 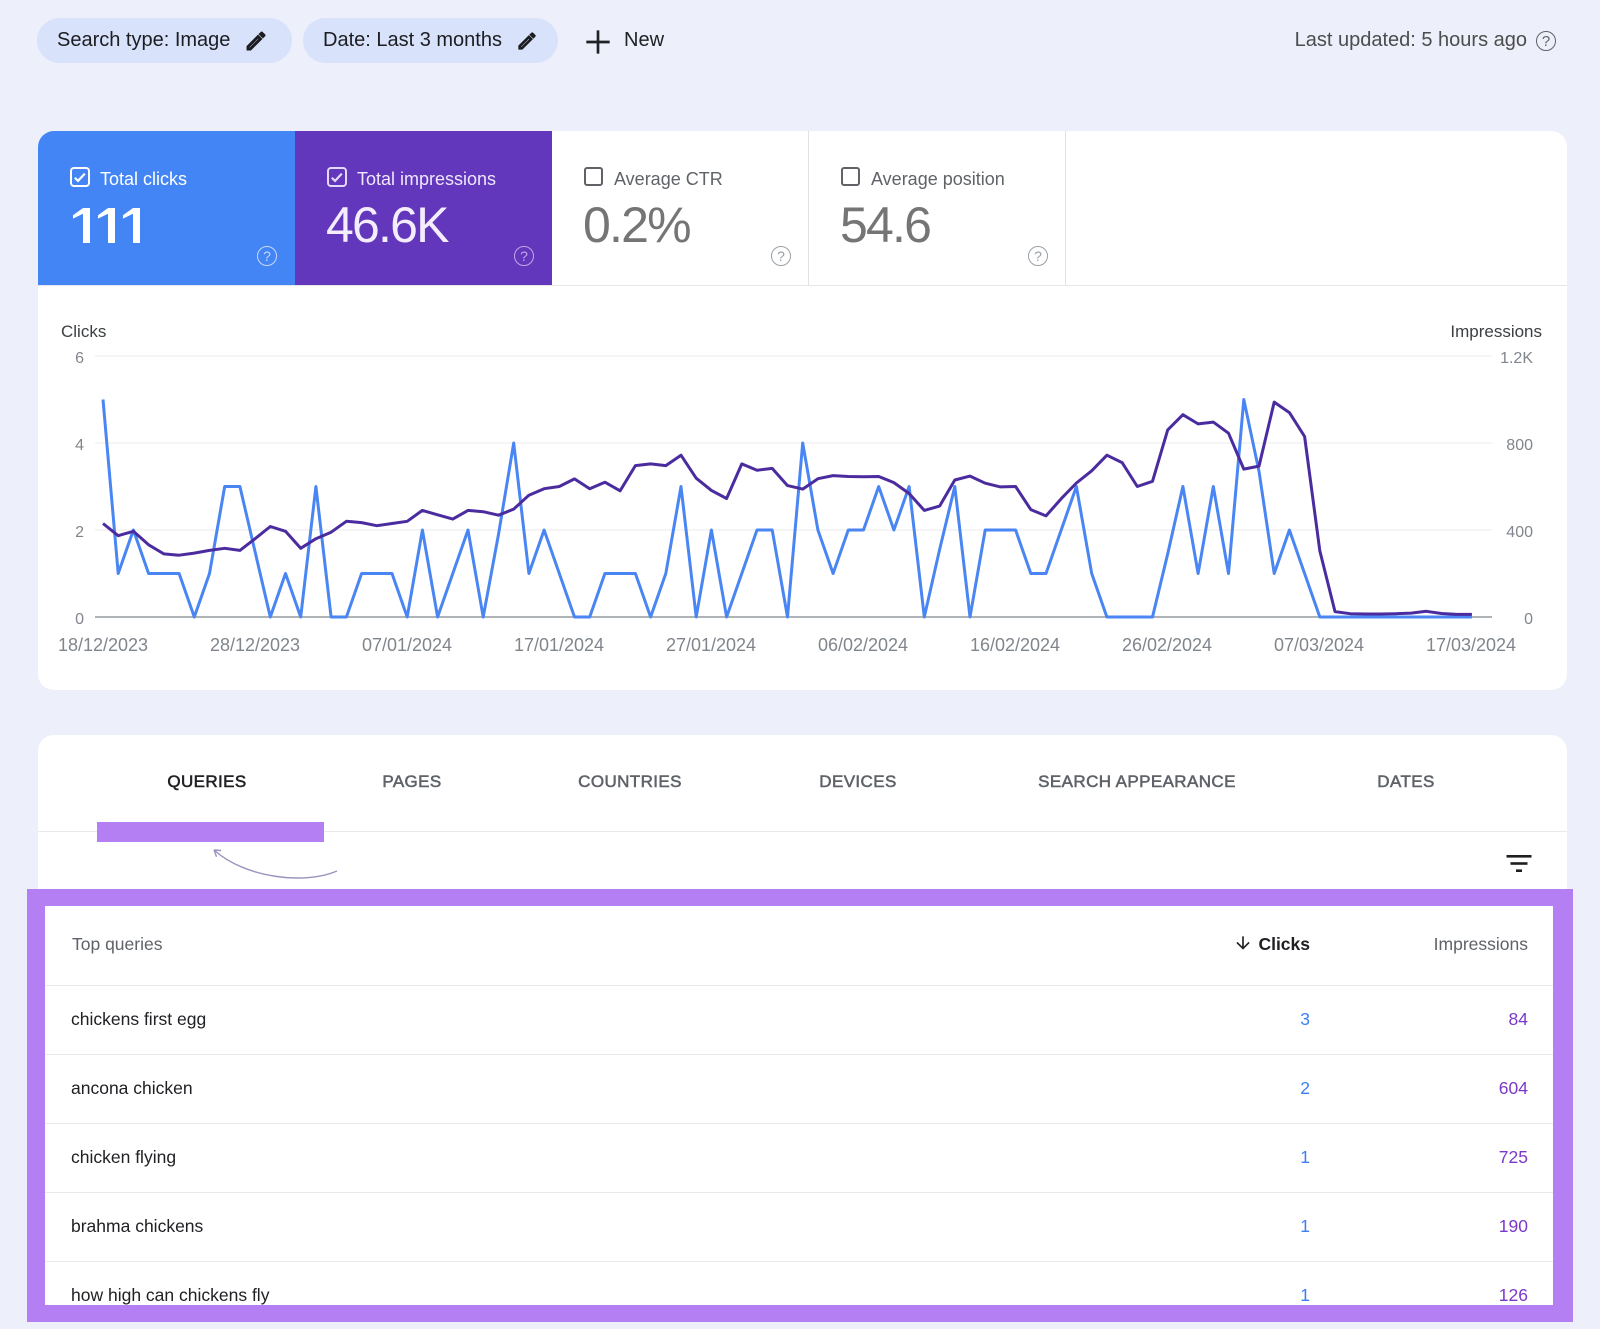 I want to click on svg-text: 07/01/2024, so click(x=407, y=645).